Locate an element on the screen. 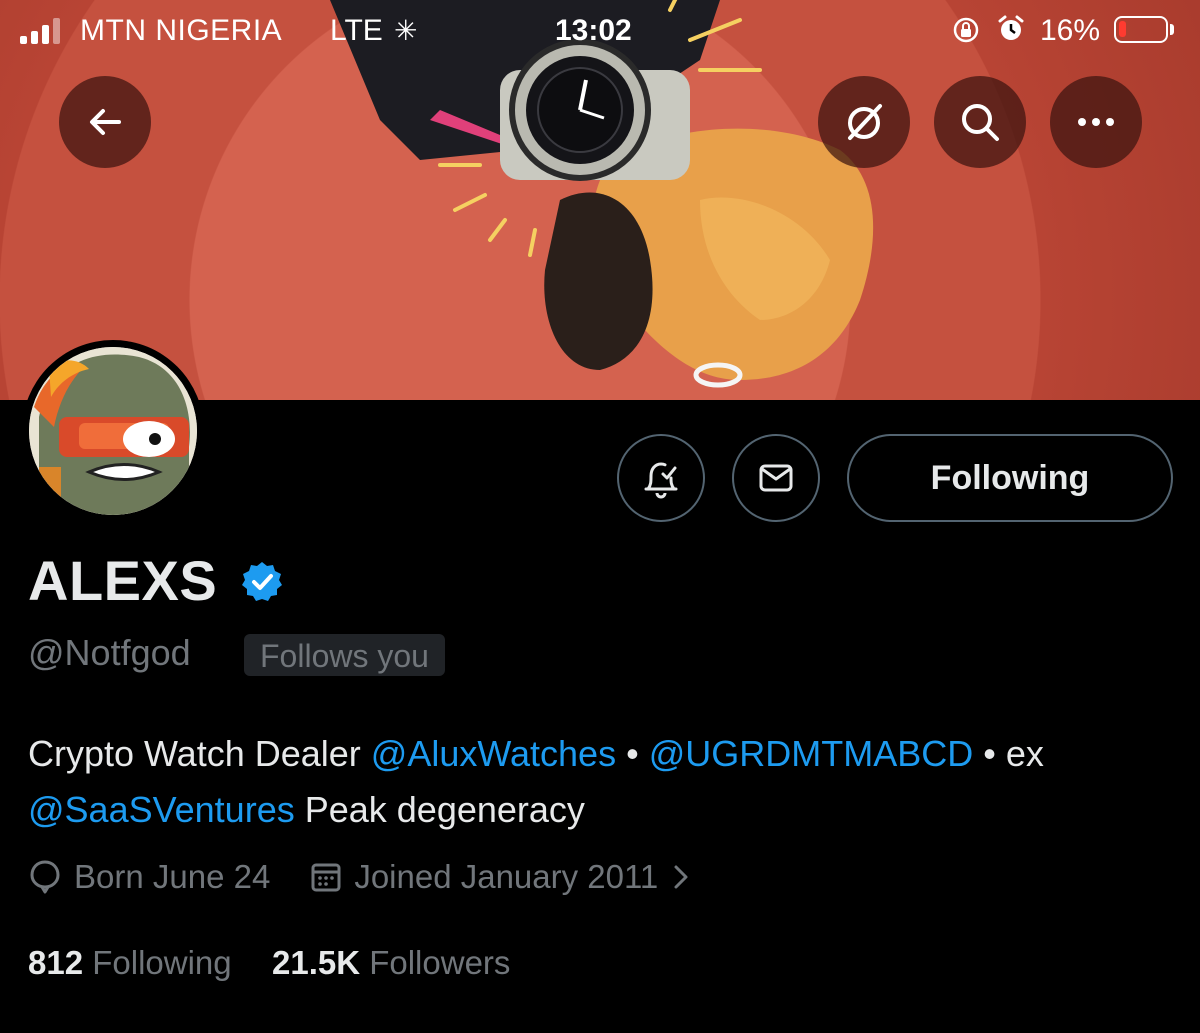 The image size is (1200, 1033). status-bar: MTN NIGERIA LTE ✳ 13:02 16% is located at coordinates (600, 31).